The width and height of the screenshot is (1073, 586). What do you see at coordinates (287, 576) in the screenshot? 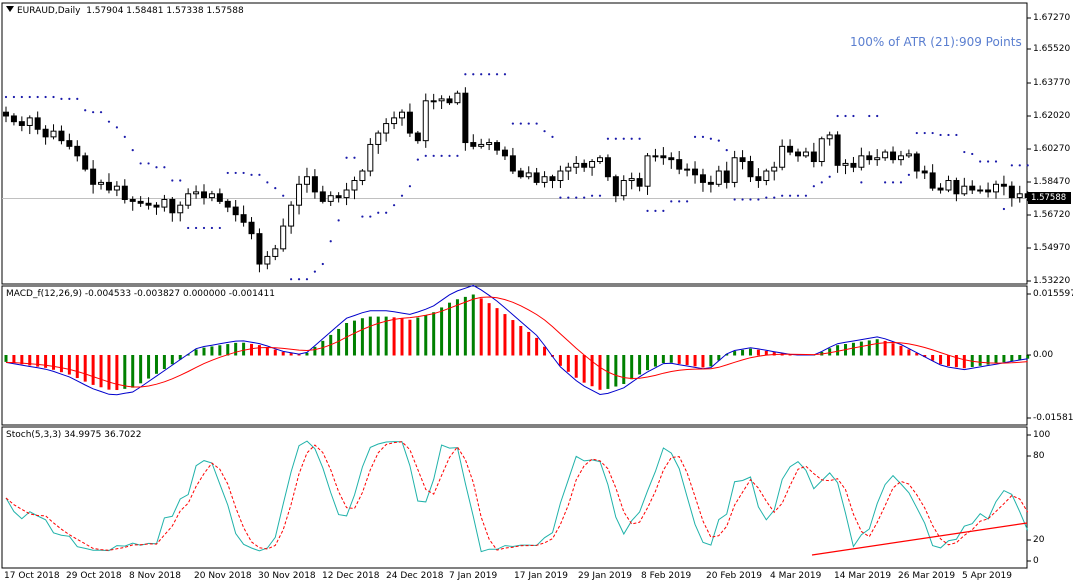
I see `date-tick: 30 Nov 2018` at bounding box center [287, 576].